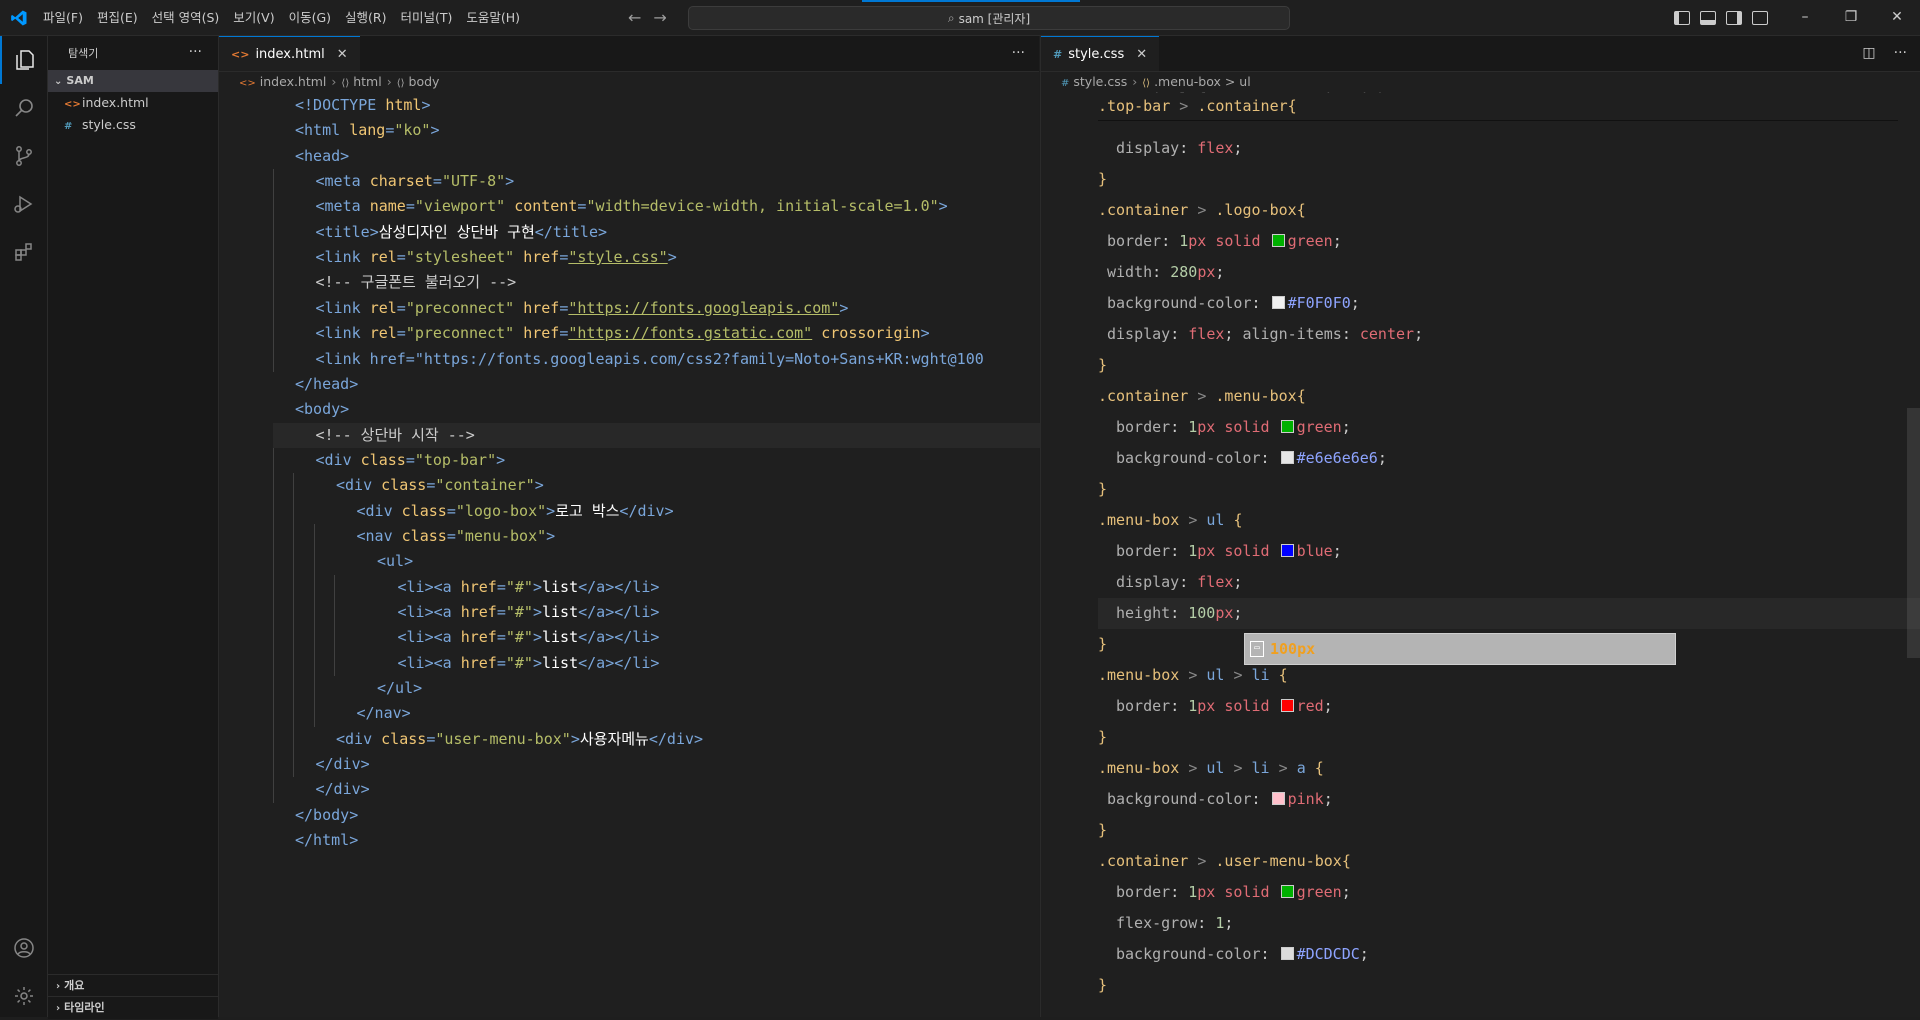 This screenshot has height=1020, width=1920. What do you see at coordinates (322, 409) in the screenshot?
I see `code-line: <body>` at bounding box center [322, 409].